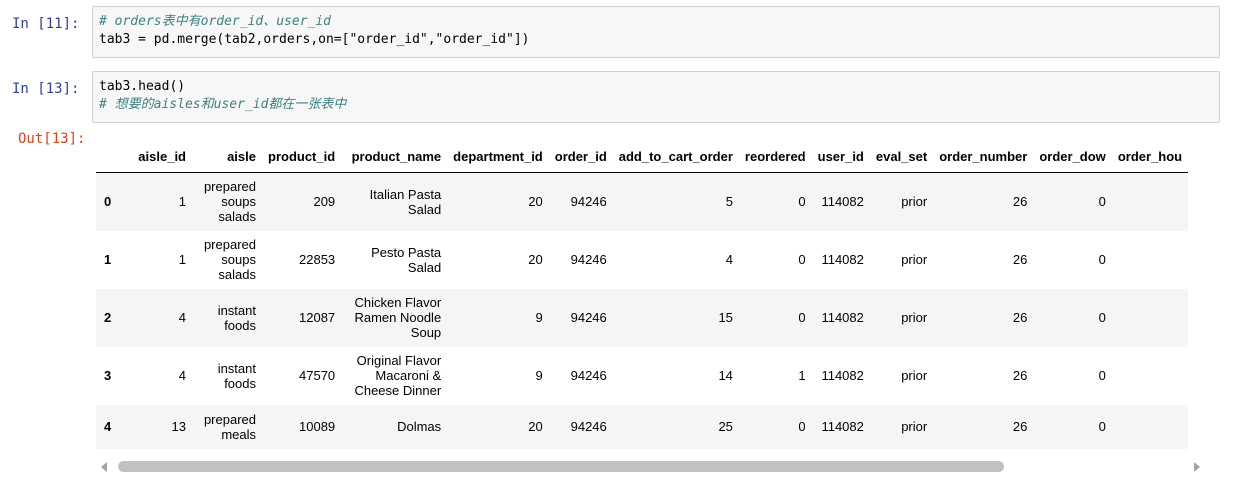 The width and height of the screenshot is (1244, 486). What do you see at coordinates (840, 156) in the screenshot?
I see `column-header: user_id` at bounding box center [840, 156].